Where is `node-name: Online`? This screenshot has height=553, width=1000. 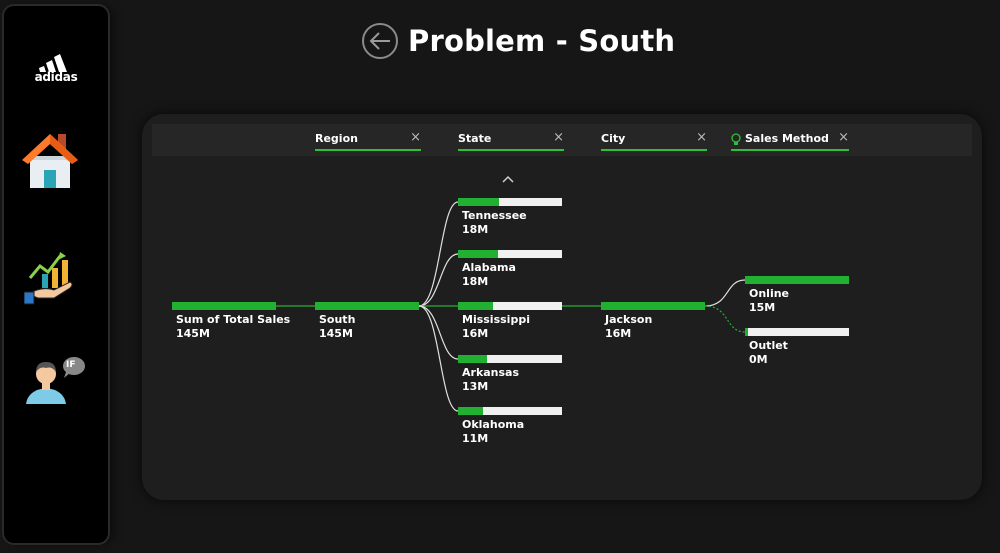 node-name: Online is located at coordinates (769, 293).